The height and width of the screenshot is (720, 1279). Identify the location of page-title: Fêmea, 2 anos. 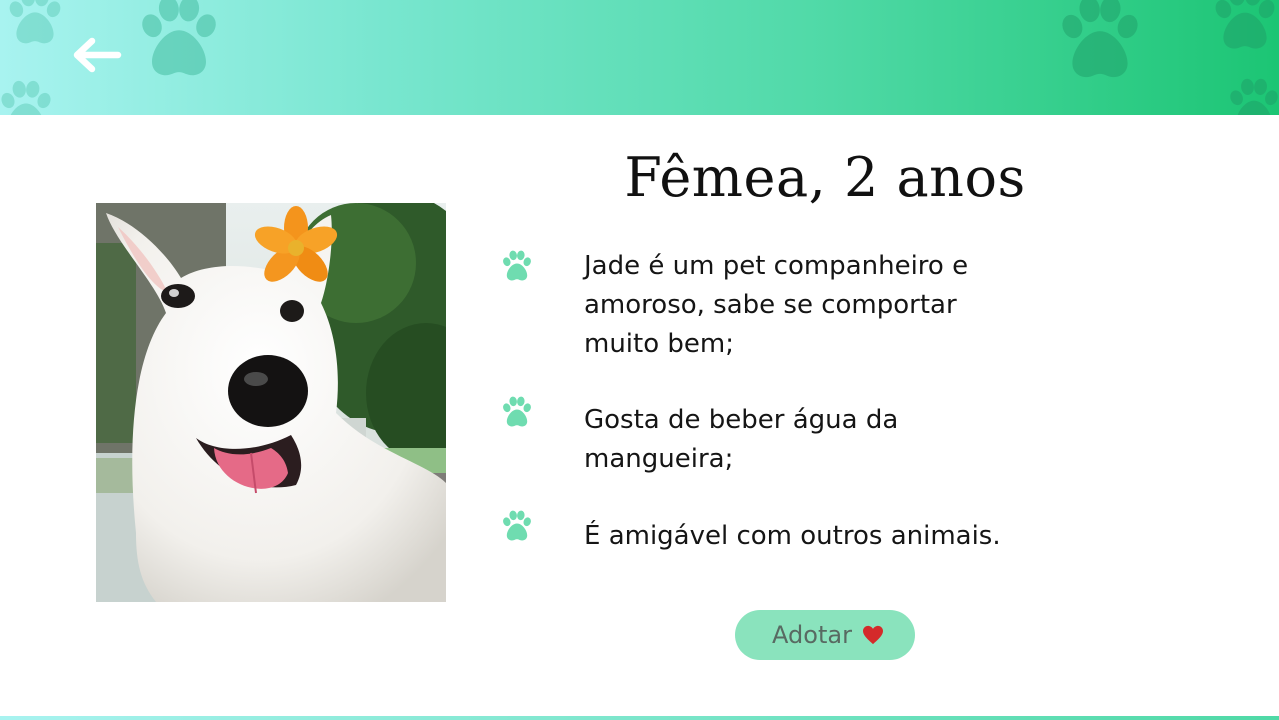
(825, 177).